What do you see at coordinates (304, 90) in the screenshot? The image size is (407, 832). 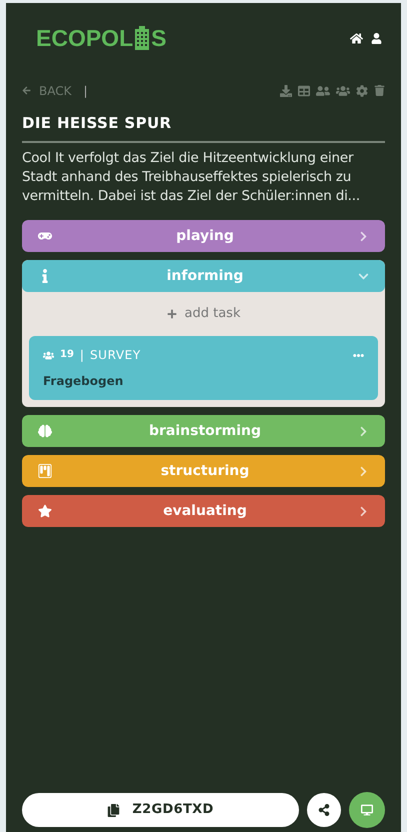 I see `table-icon` at bounding box center [304, 90].